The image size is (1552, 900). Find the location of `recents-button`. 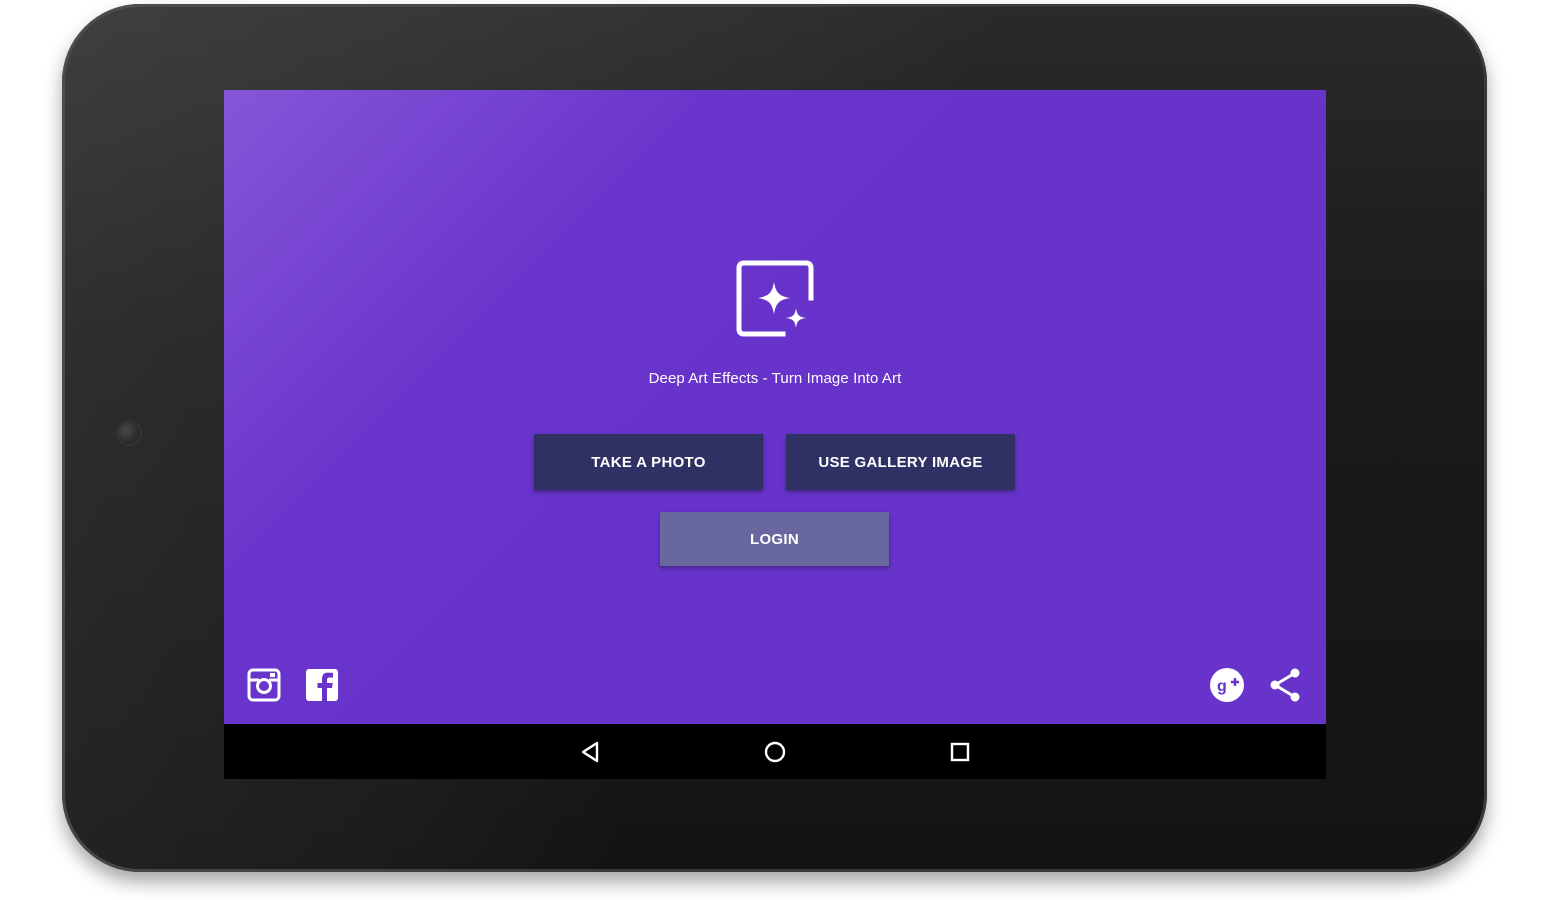

recents-button is located at coordinates (960, 752).